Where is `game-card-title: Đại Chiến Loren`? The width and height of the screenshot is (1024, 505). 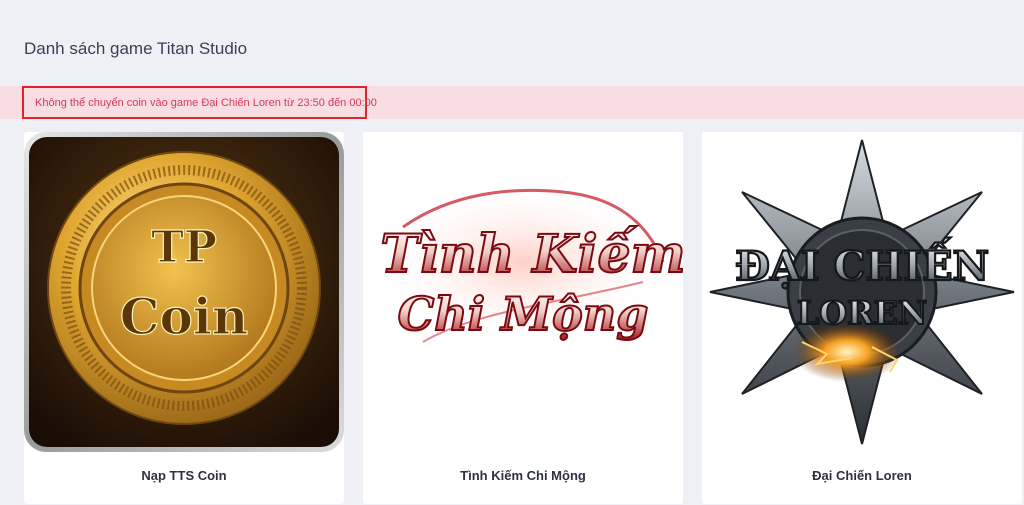
game-card-title: Đại Chiến Loren is located at coordinates (862, 475).